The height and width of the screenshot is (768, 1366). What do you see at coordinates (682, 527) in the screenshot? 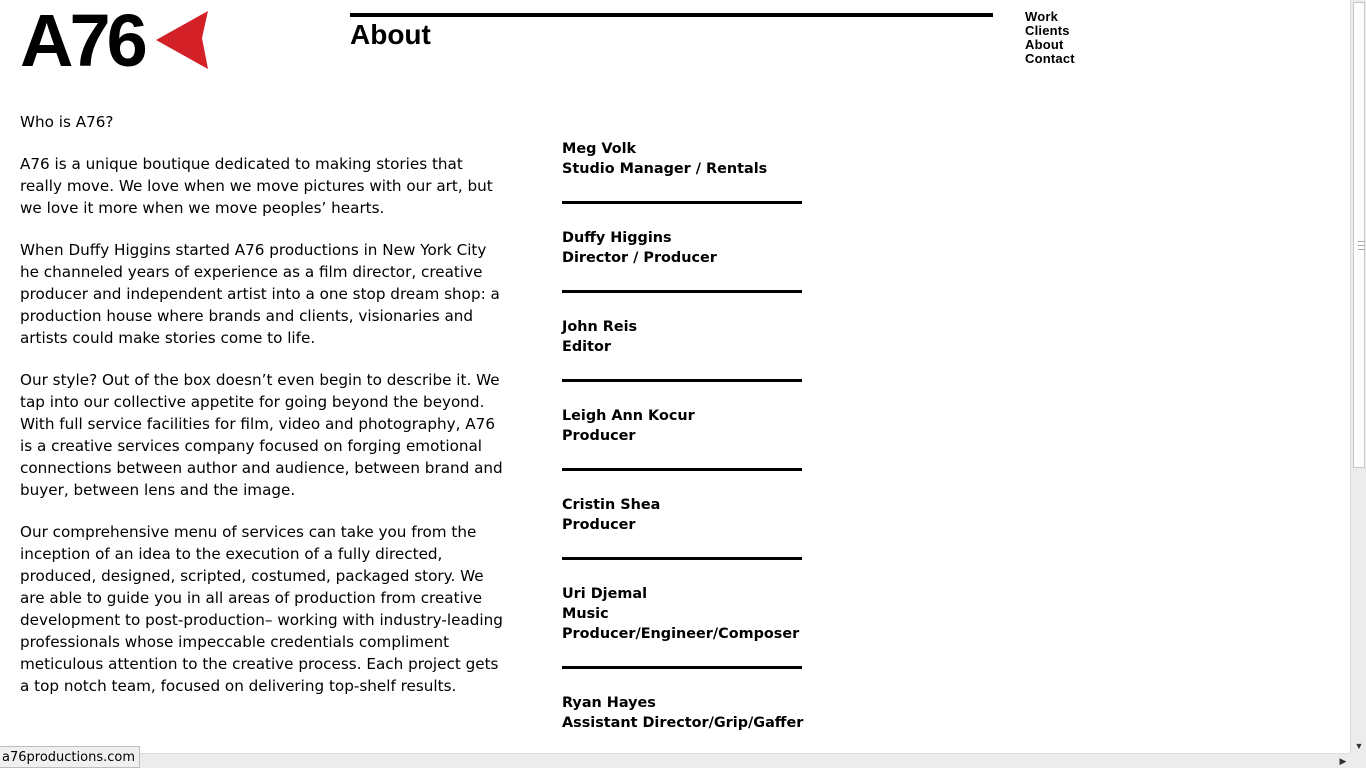
I see `team-member: Cristin Shea Producer` at bounding box center [682, 527].